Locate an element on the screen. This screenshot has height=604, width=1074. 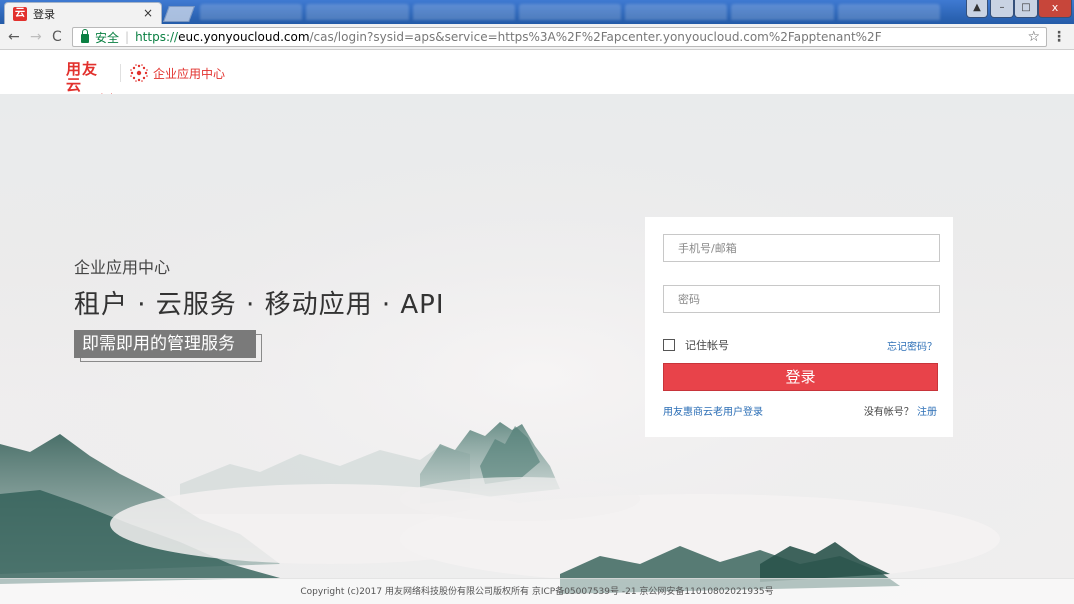
login-button: 登录 is located at coordinates (800, 377).